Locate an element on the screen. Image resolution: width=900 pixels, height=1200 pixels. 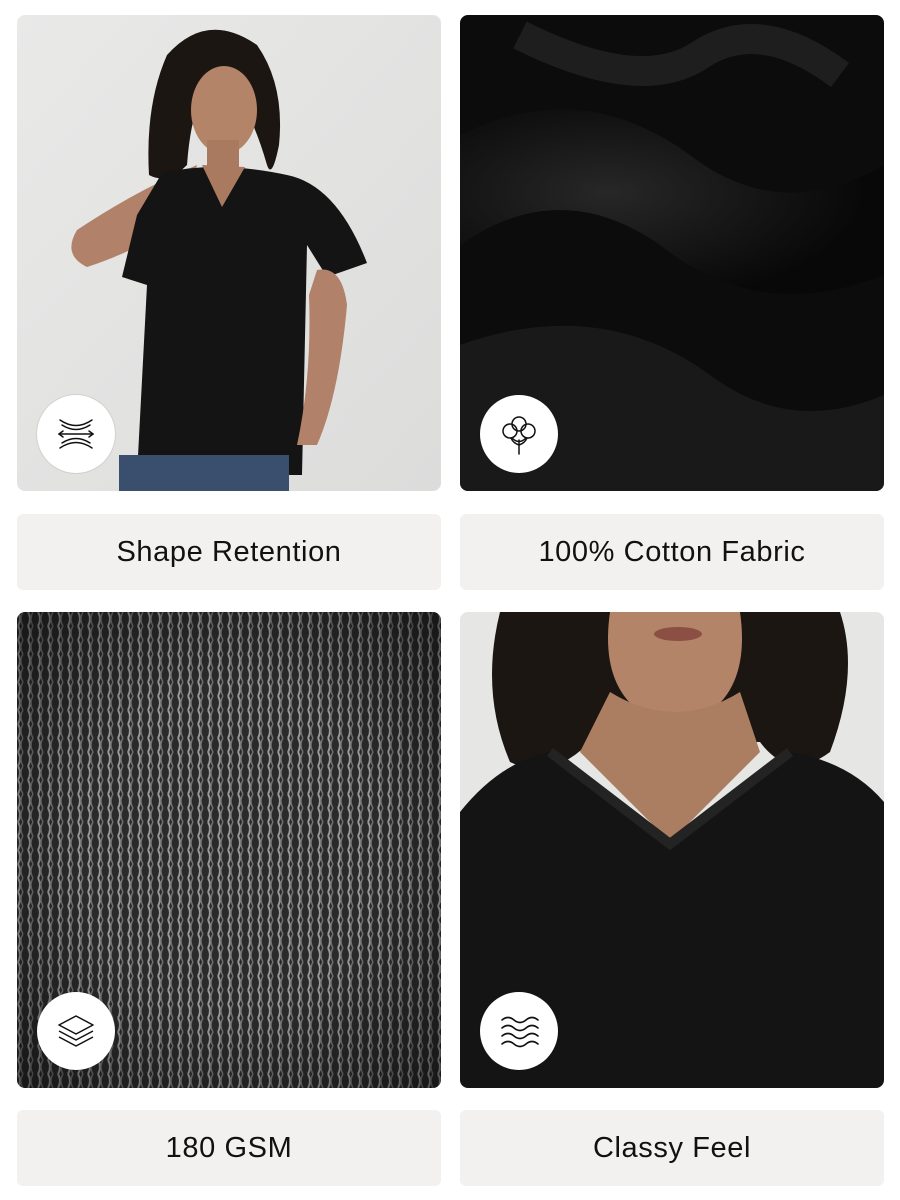
cotton-flower-icon is located at coordinates (519, 435).